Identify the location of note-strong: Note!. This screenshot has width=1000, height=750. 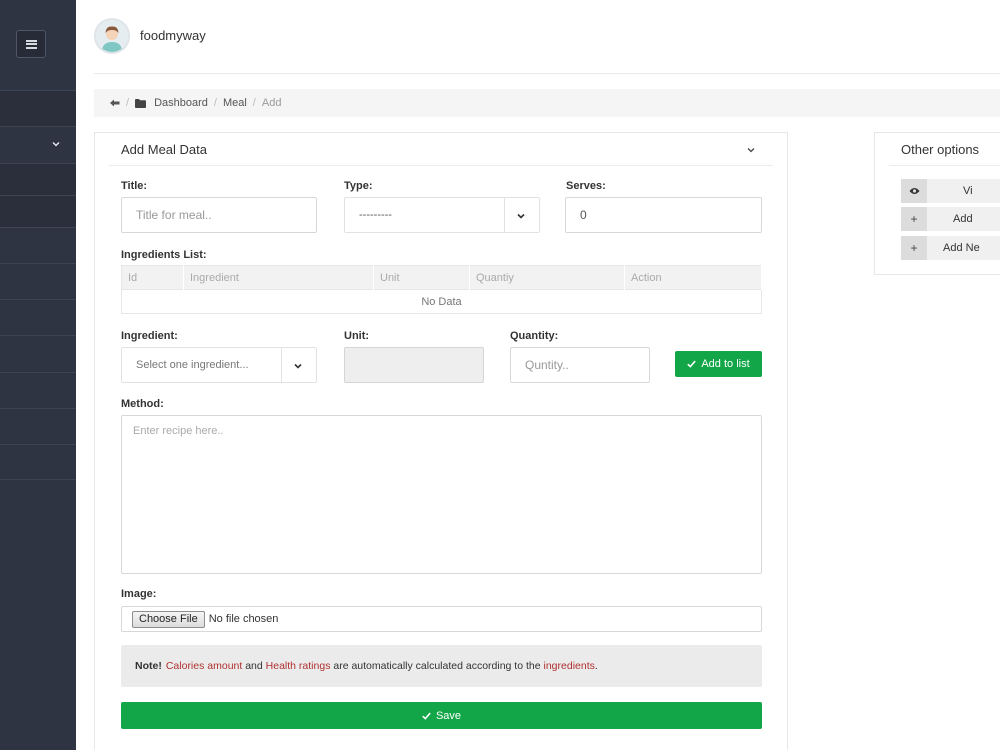
(148, 666).